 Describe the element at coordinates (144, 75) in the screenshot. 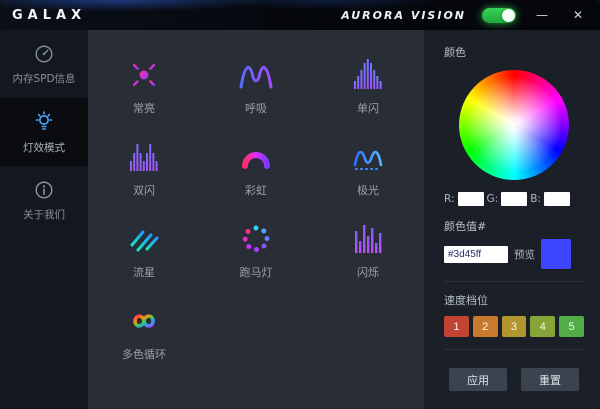

I see `sun-icon` at that location.